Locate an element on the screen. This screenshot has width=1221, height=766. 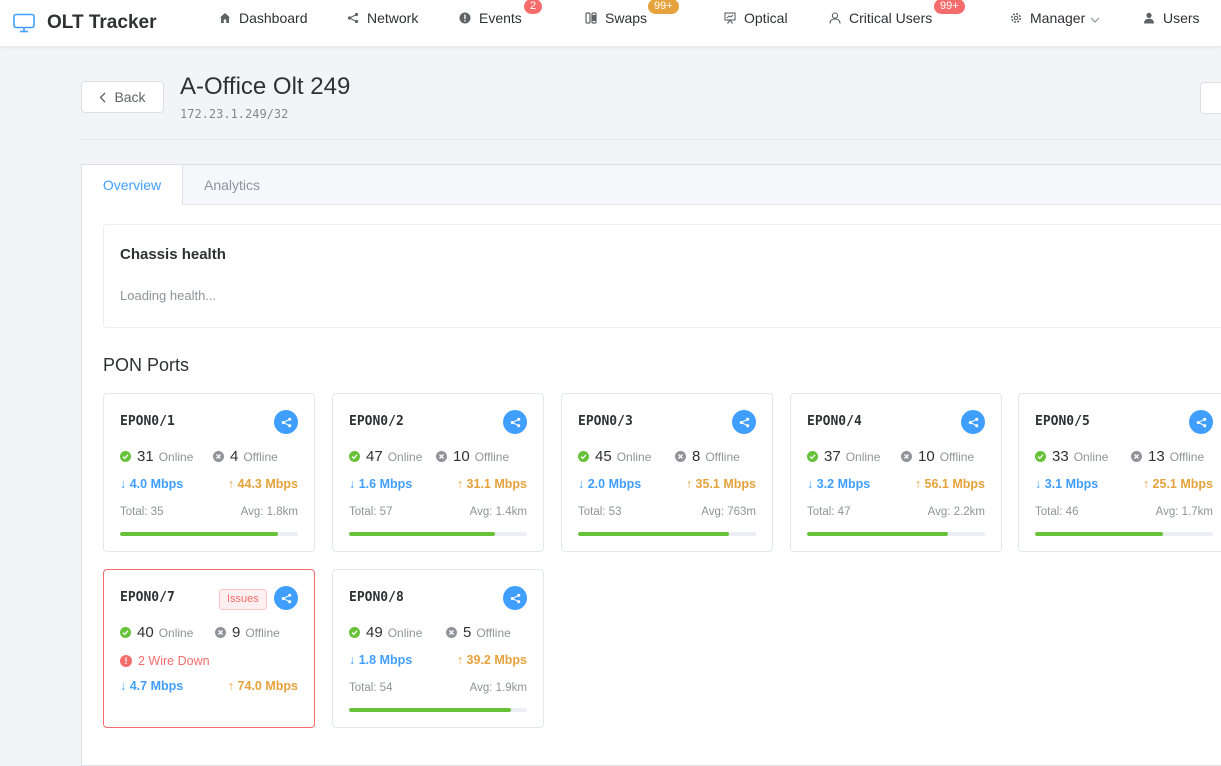
app-title: OLT Tracker is located at coordinates (102, 22).